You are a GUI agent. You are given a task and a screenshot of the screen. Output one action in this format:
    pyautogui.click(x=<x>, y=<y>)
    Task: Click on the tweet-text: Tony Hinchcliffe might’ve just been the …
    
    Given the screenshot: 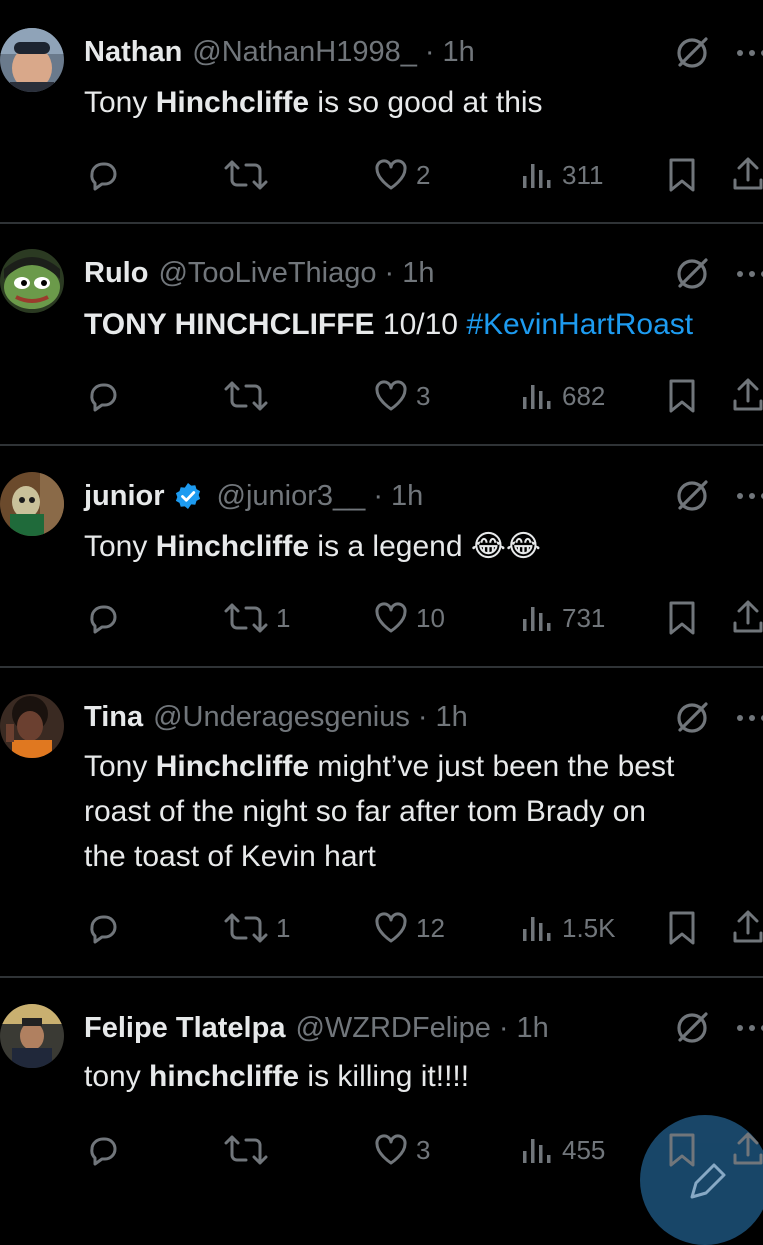 What is the action you would take?
    pyautogui.click(x=423, y=811)
    